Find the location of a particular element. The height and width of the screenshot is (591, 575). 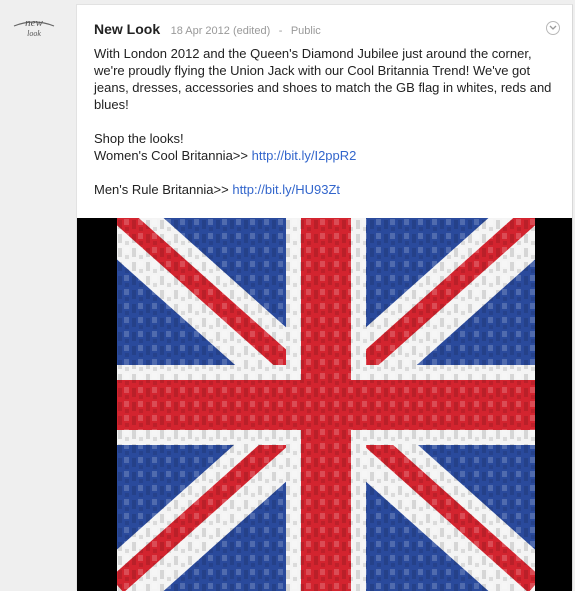

svg-text: new is located at coordinates (34, 23).